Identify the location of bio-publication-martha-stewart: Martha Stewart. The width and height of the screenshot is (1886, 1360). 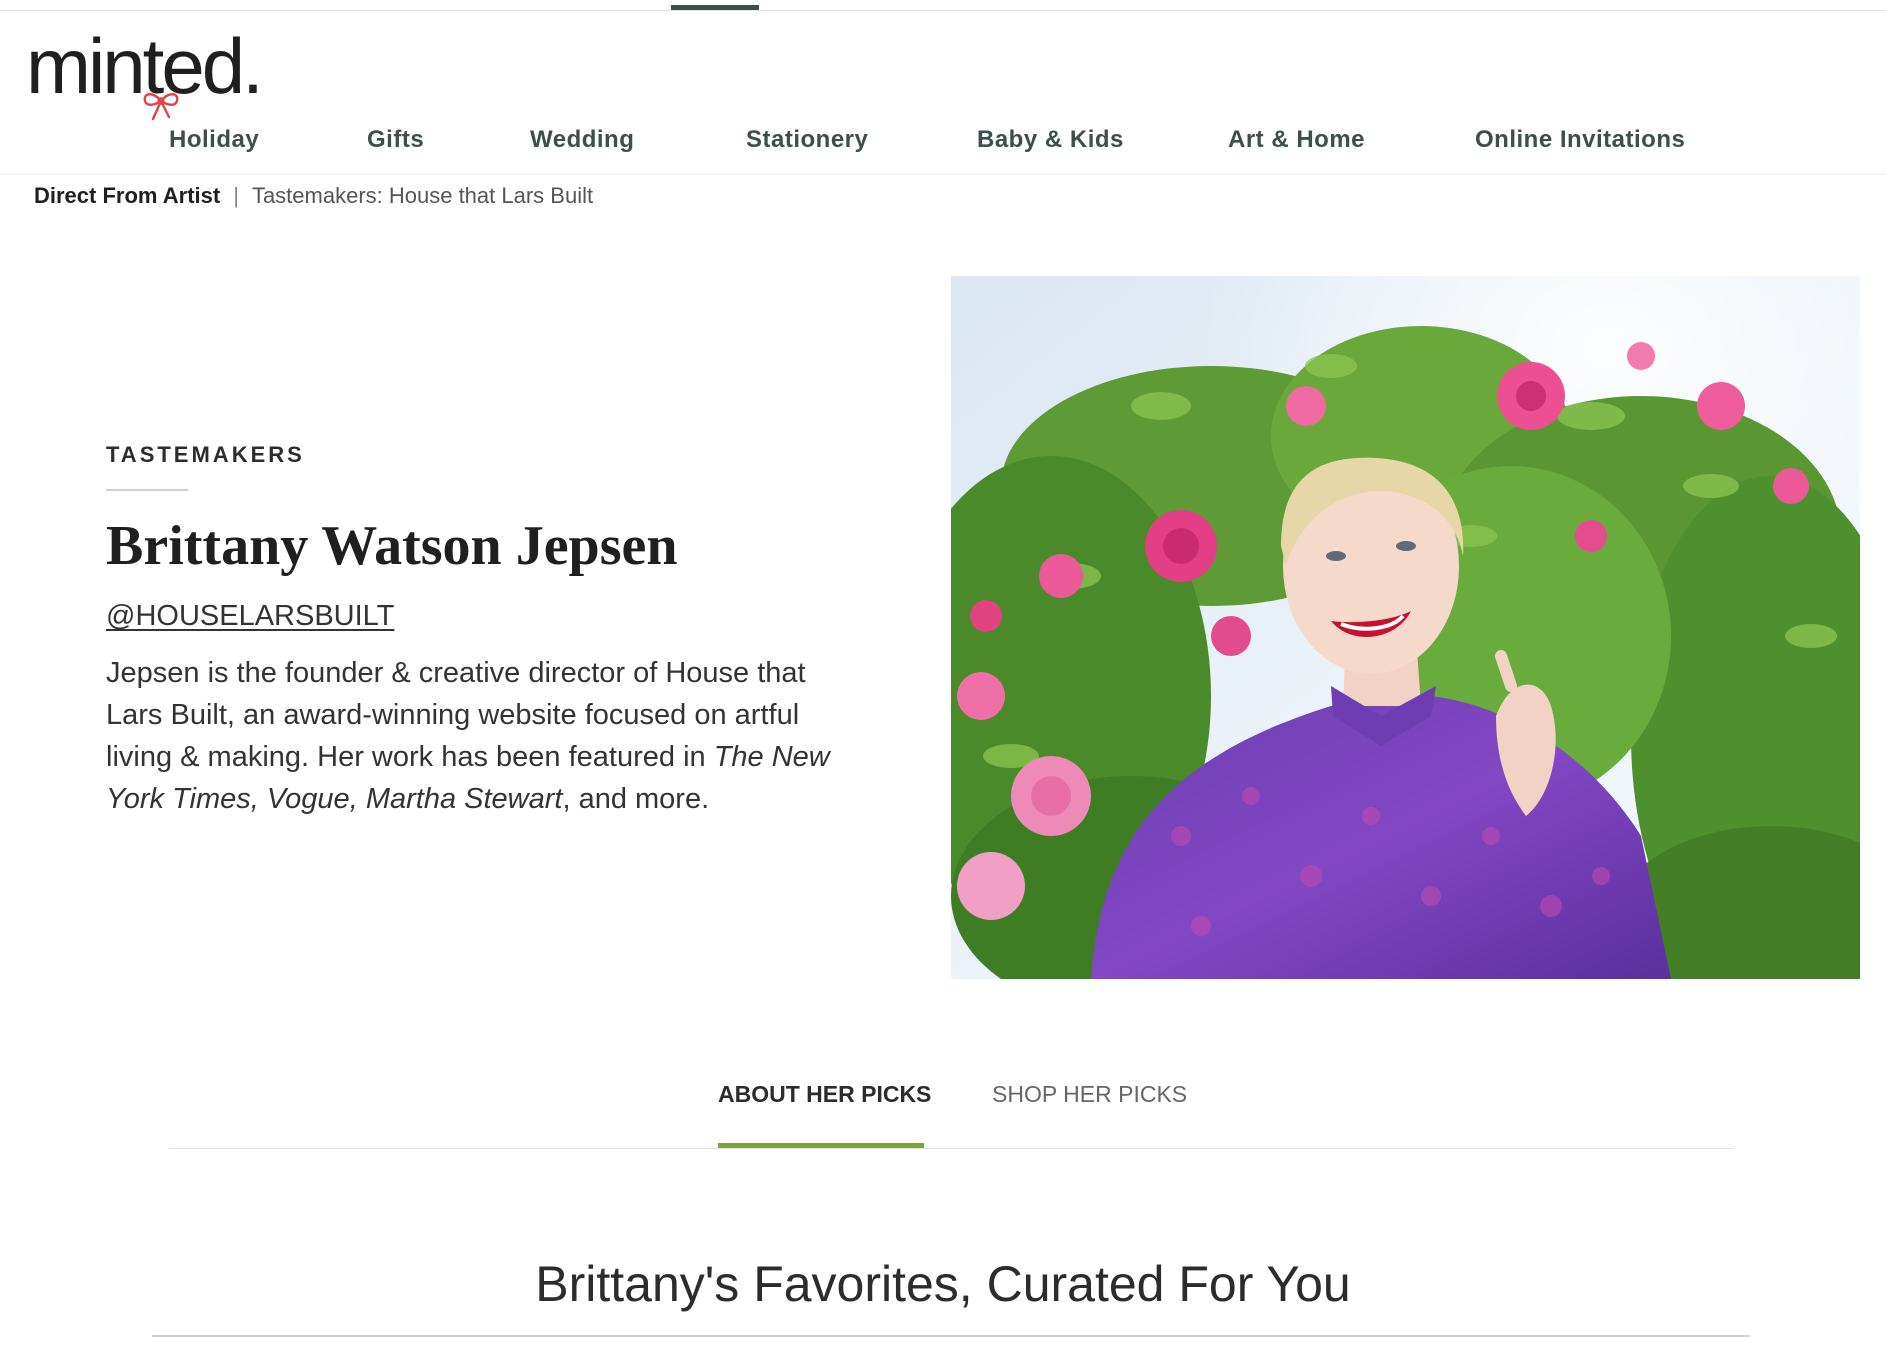
(464, 799).